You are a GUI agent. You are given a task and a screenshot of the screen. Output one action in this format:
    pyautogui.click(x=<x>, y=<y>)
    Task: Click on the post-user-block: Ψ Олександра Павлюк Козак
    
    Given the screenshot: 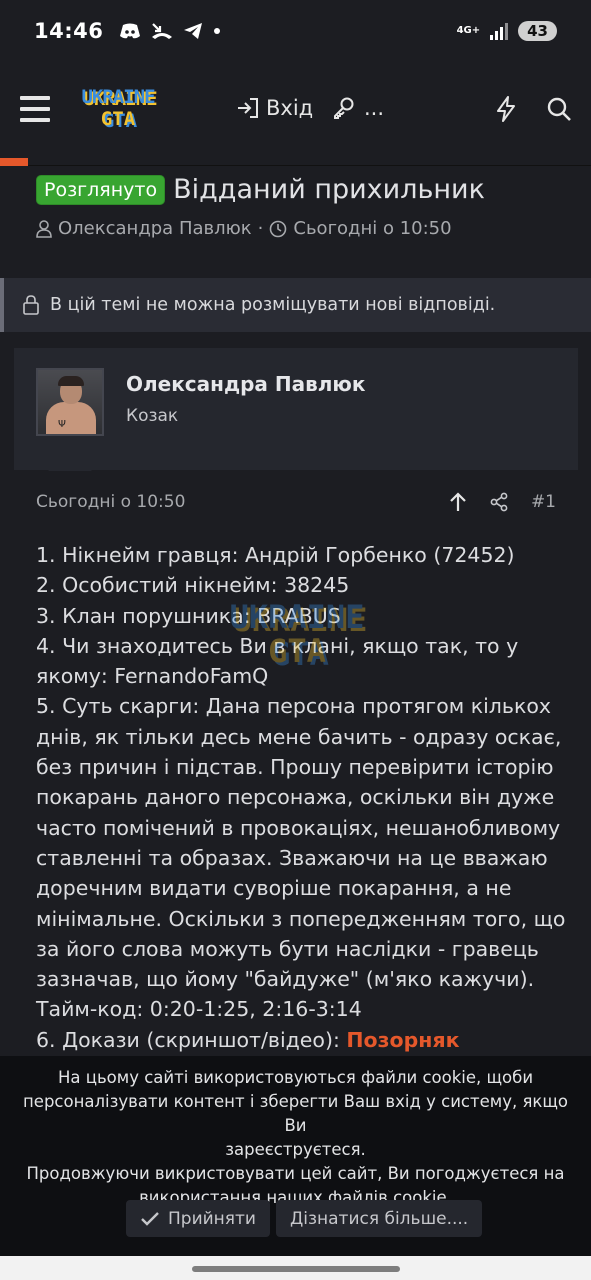 What is the action you would take?
    pyautogui.click(x=296, y=409)
    